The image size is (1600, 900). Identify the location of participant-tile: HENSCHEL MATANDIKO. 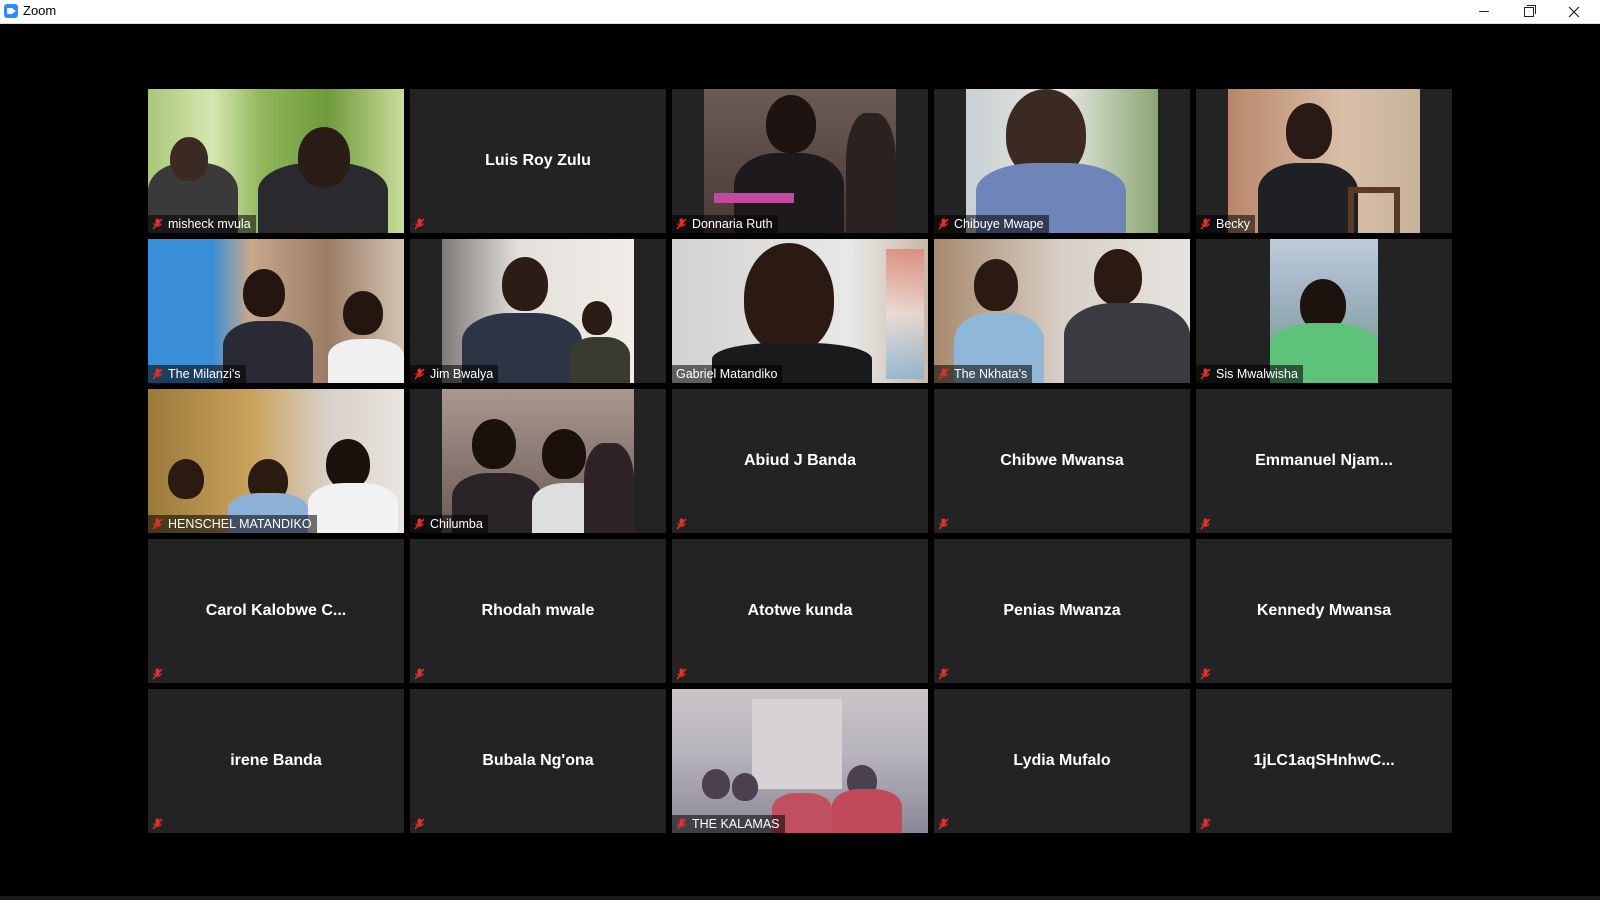
(276, 461).